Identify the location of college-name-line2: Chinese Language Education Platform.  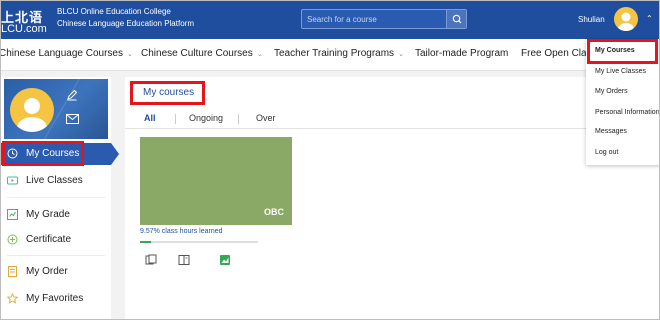
(125, 23).